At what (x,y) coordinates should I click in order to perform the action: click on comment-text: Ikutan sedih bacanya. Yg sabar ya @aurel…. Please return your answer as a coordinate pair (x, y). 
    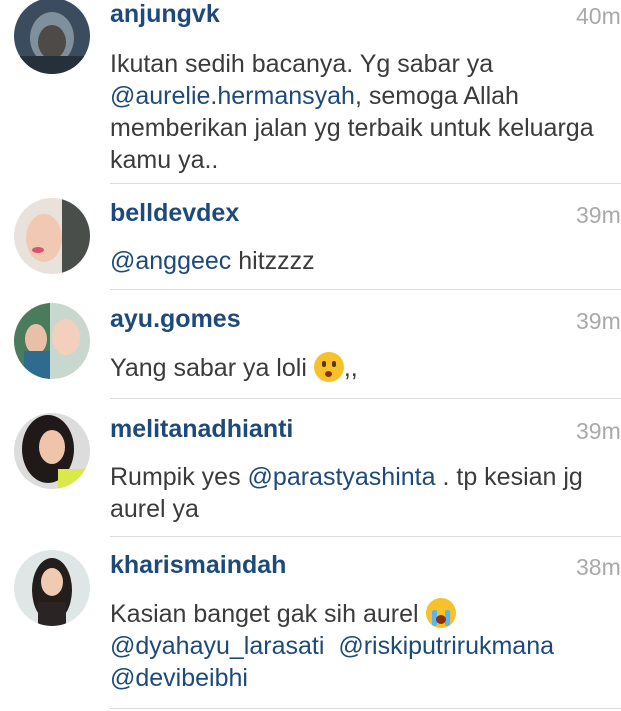
    Looking at the image, I should click on (360, 112).